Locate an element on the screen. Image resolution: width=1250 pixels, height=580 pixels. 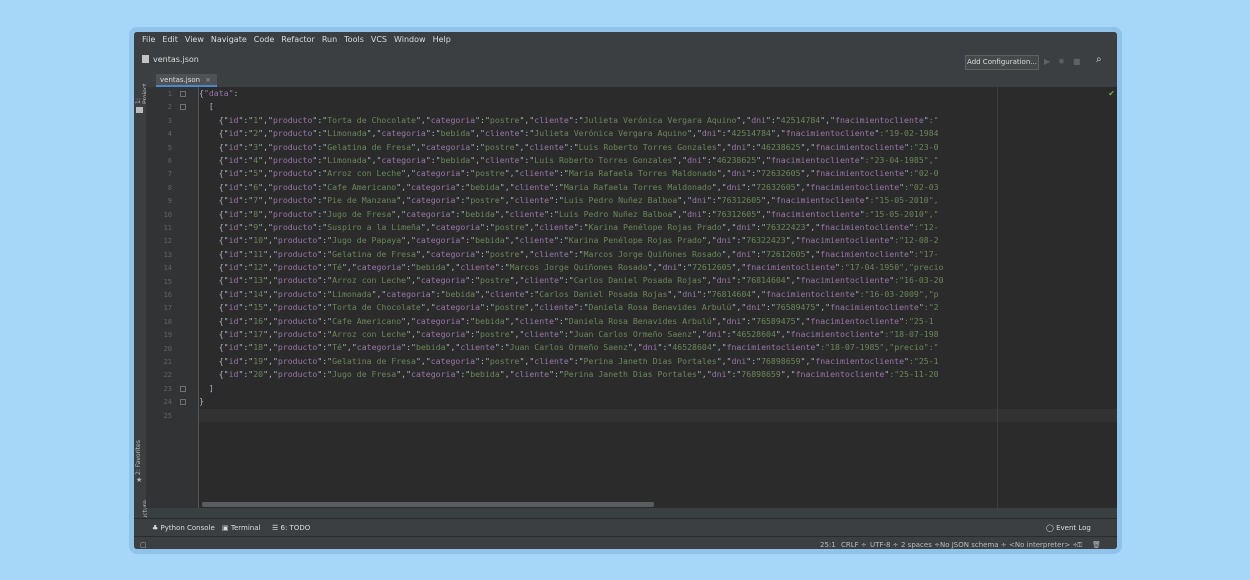
code-line is located at coordinates (571, 414).